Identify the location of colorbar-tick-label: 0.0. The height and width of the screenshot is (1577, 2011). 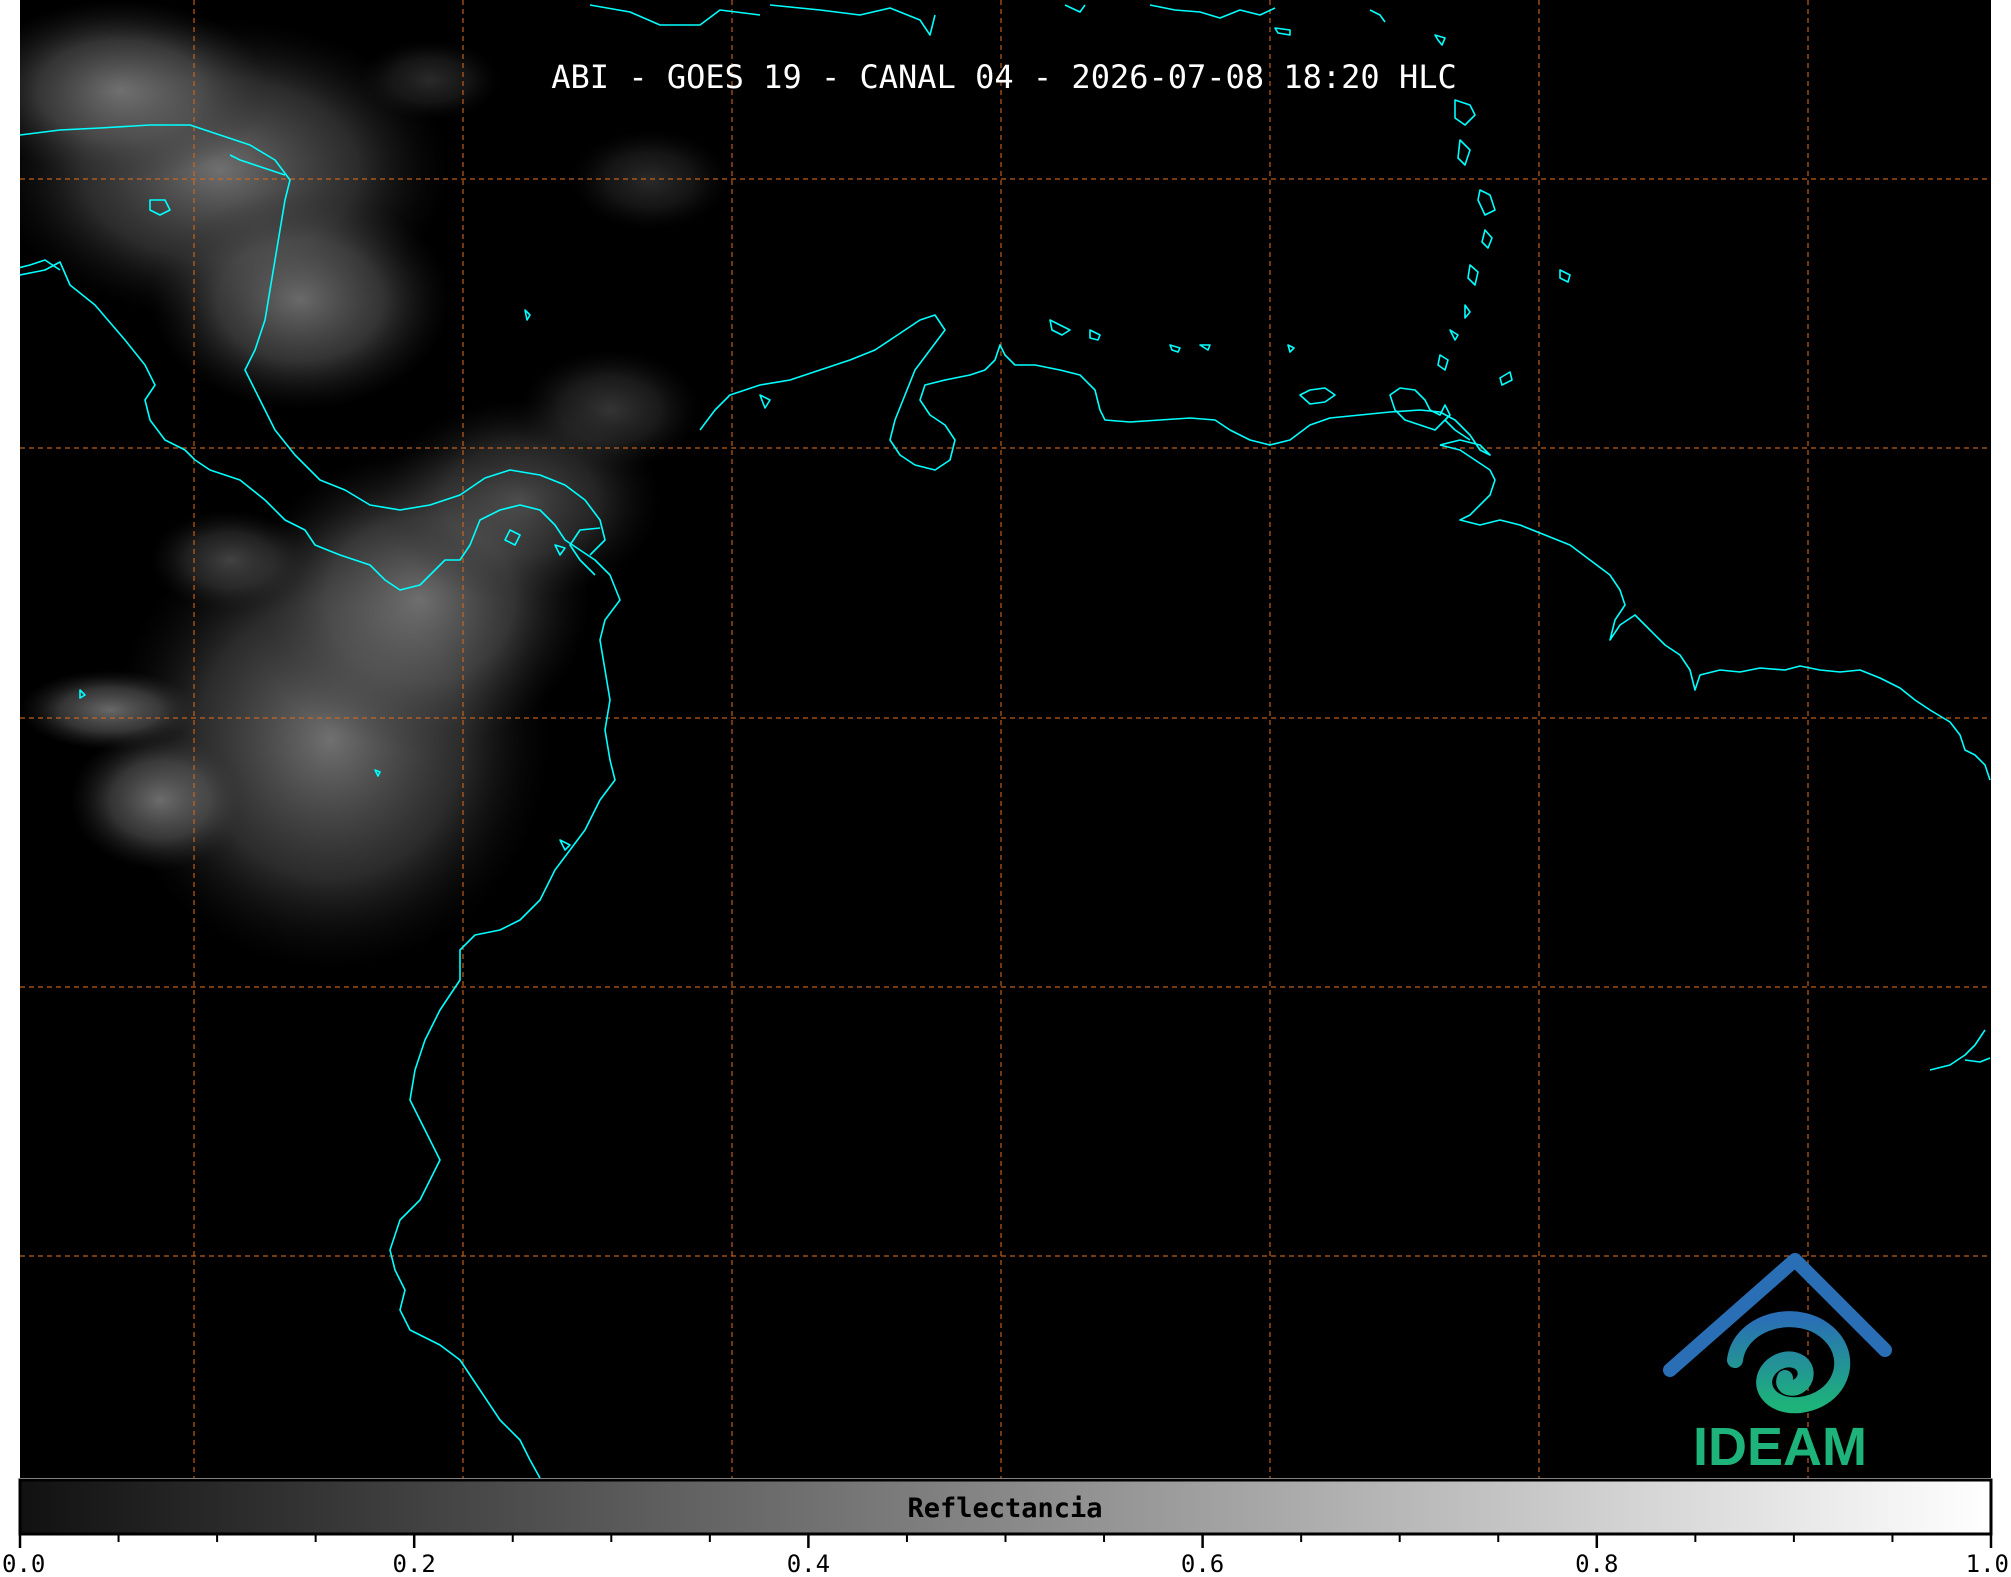
(23, 1563).